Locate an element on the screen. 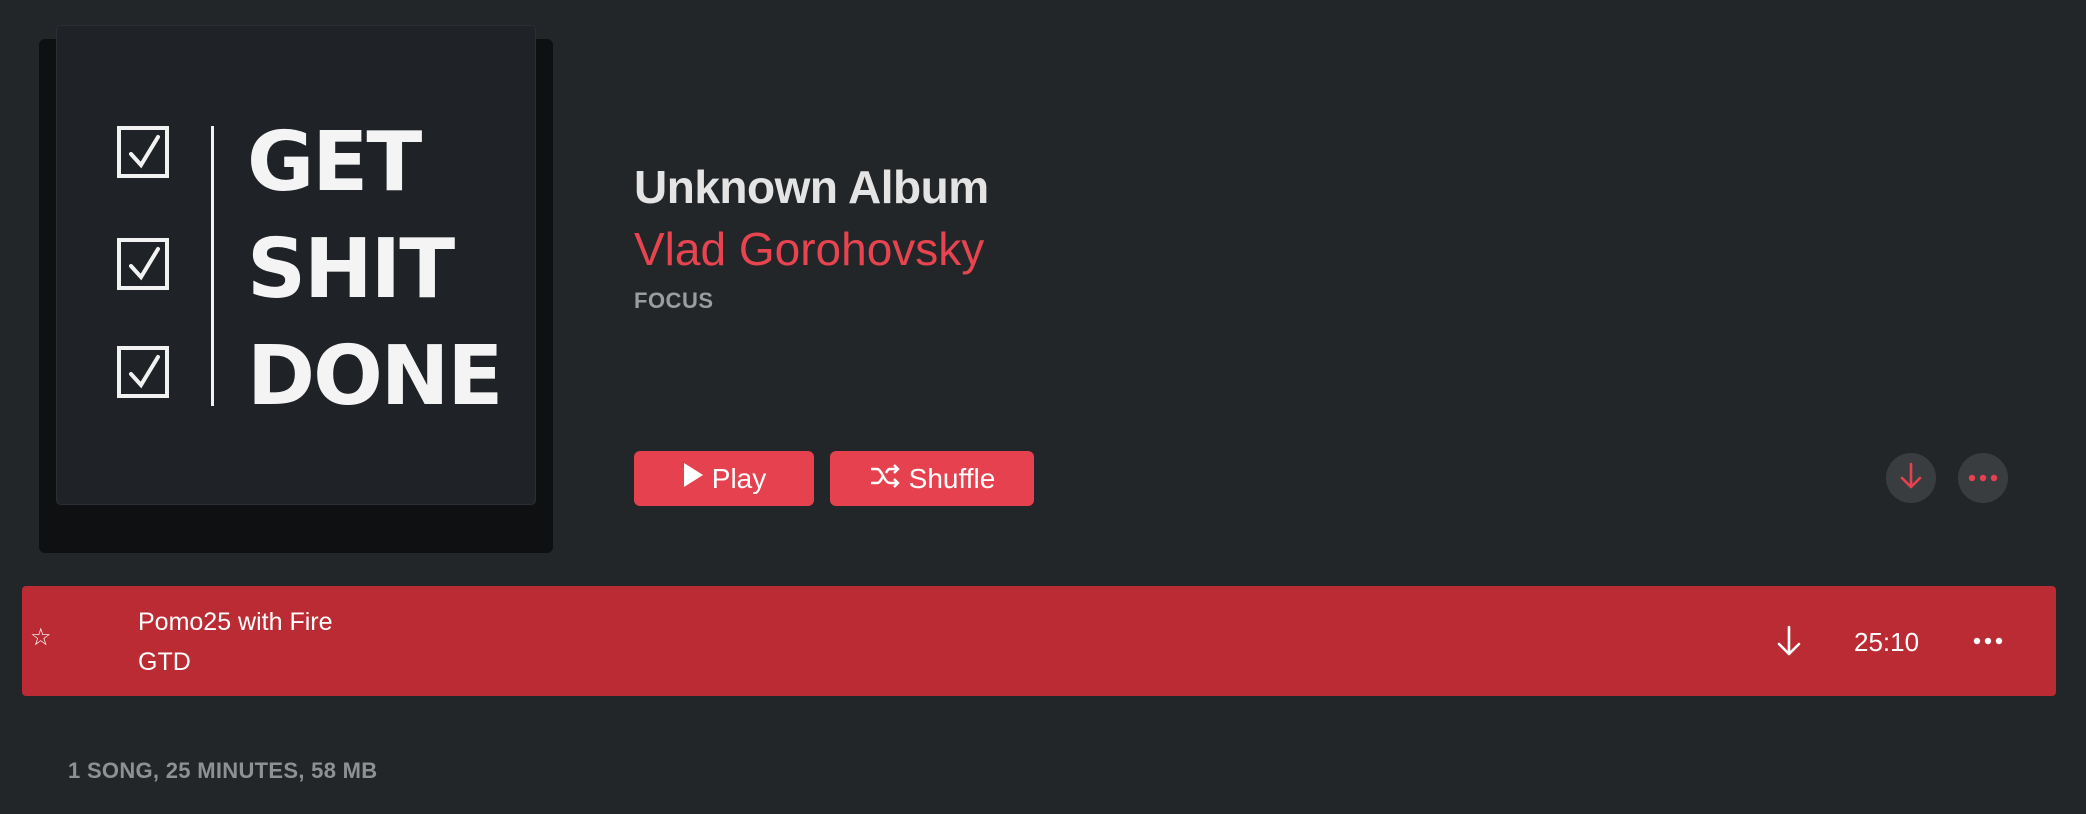  track-download-button is located at coordinates (1789, 641).